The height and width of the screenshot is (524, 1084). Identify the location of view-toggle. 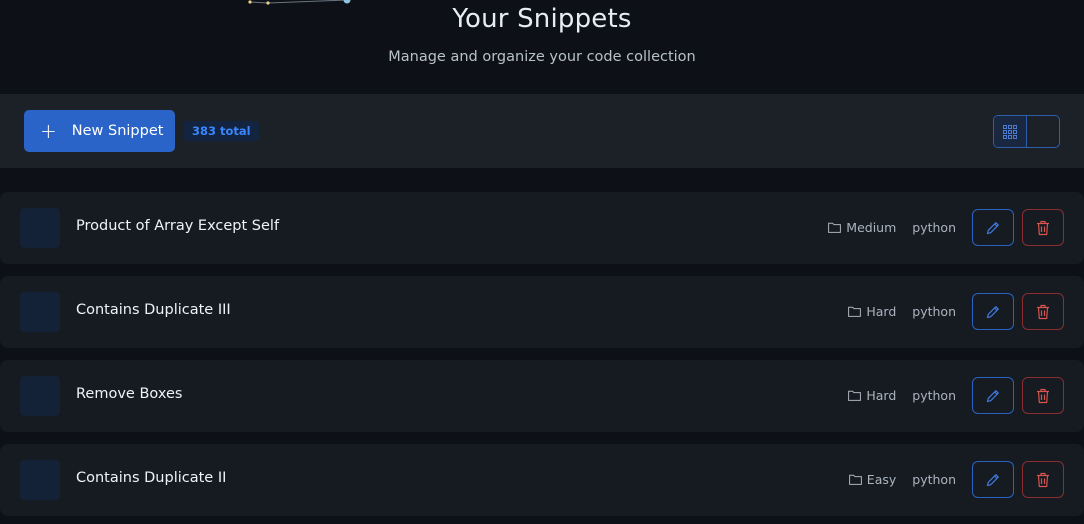
(1026, 131).